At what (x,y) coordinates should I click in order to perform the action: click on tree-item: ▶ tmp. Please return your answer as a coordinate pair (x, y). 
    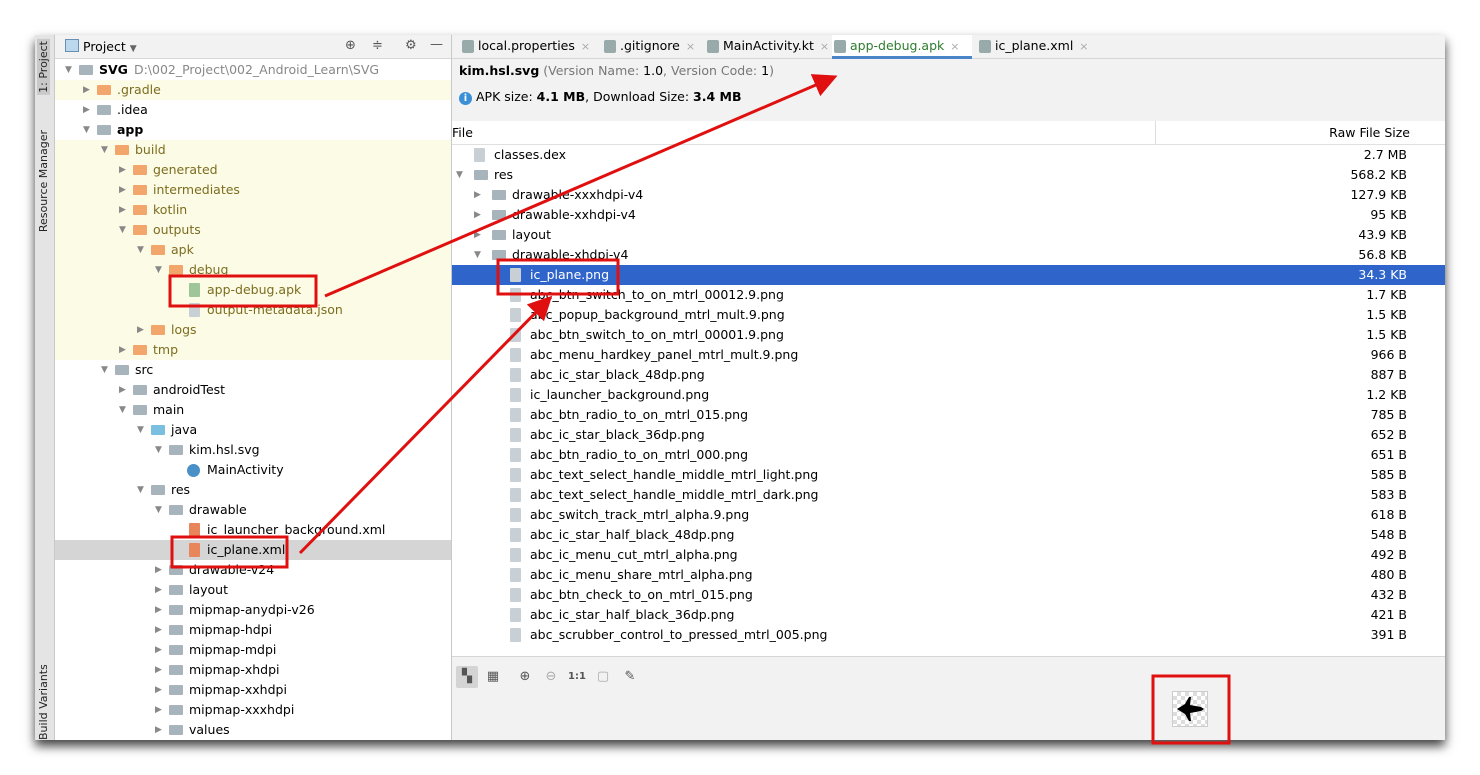
    Looking at the image, I should click on (253, 350).